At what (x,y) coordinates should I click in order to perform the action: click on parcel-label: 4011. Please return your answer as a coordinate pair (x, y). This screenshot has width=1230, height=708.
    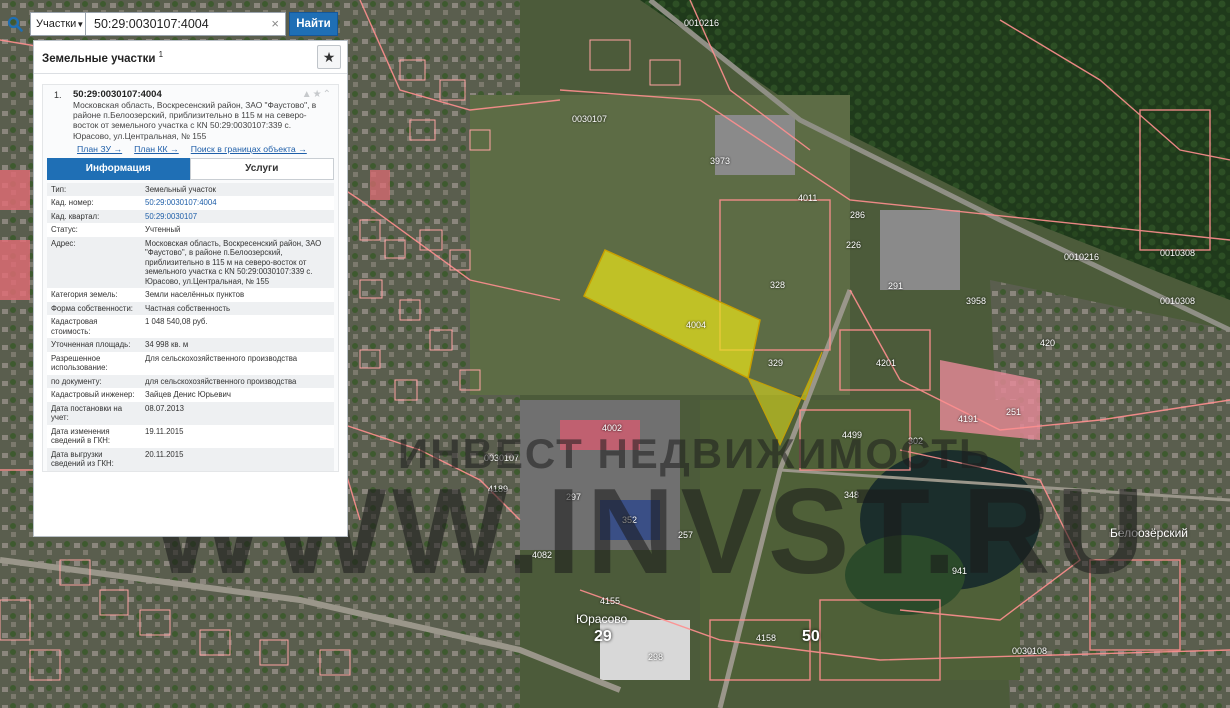
    Looking at the image, I should click on (808, 198).